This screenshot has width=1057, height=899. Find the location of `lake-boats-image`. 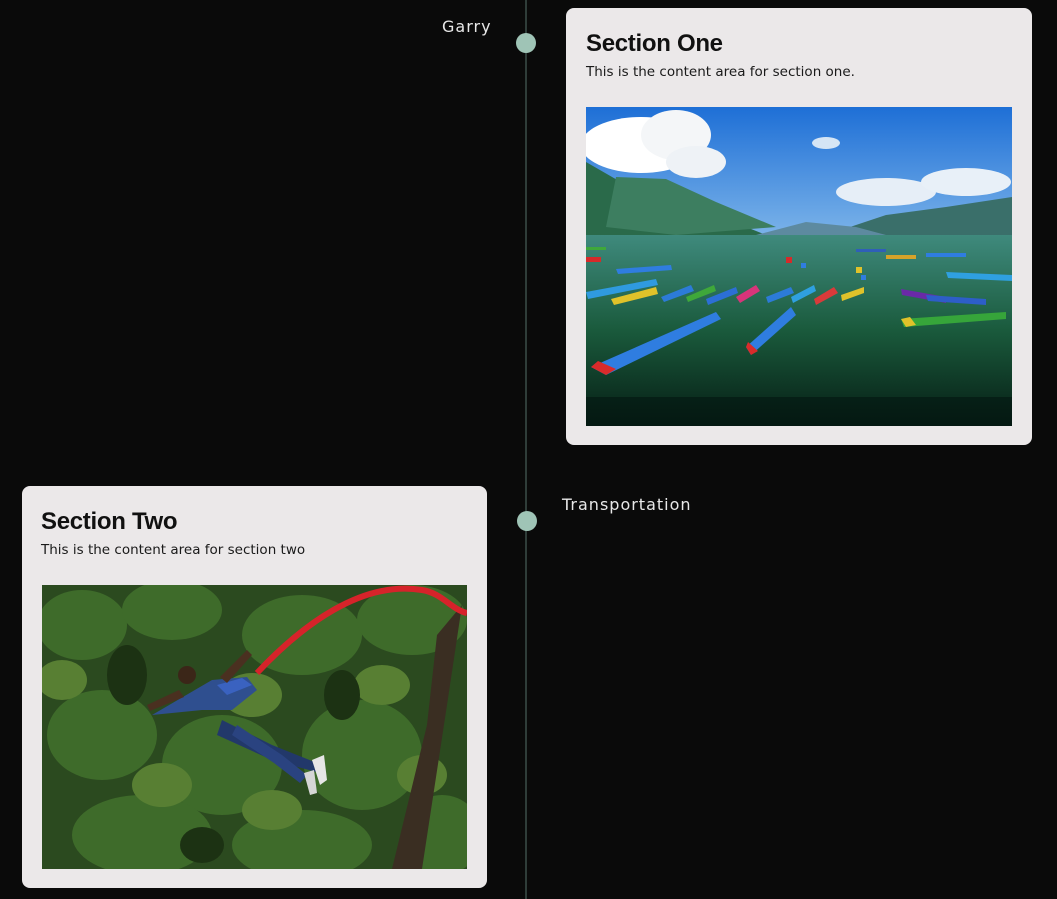

lake-boats-image is located at coordinates (799, 266).